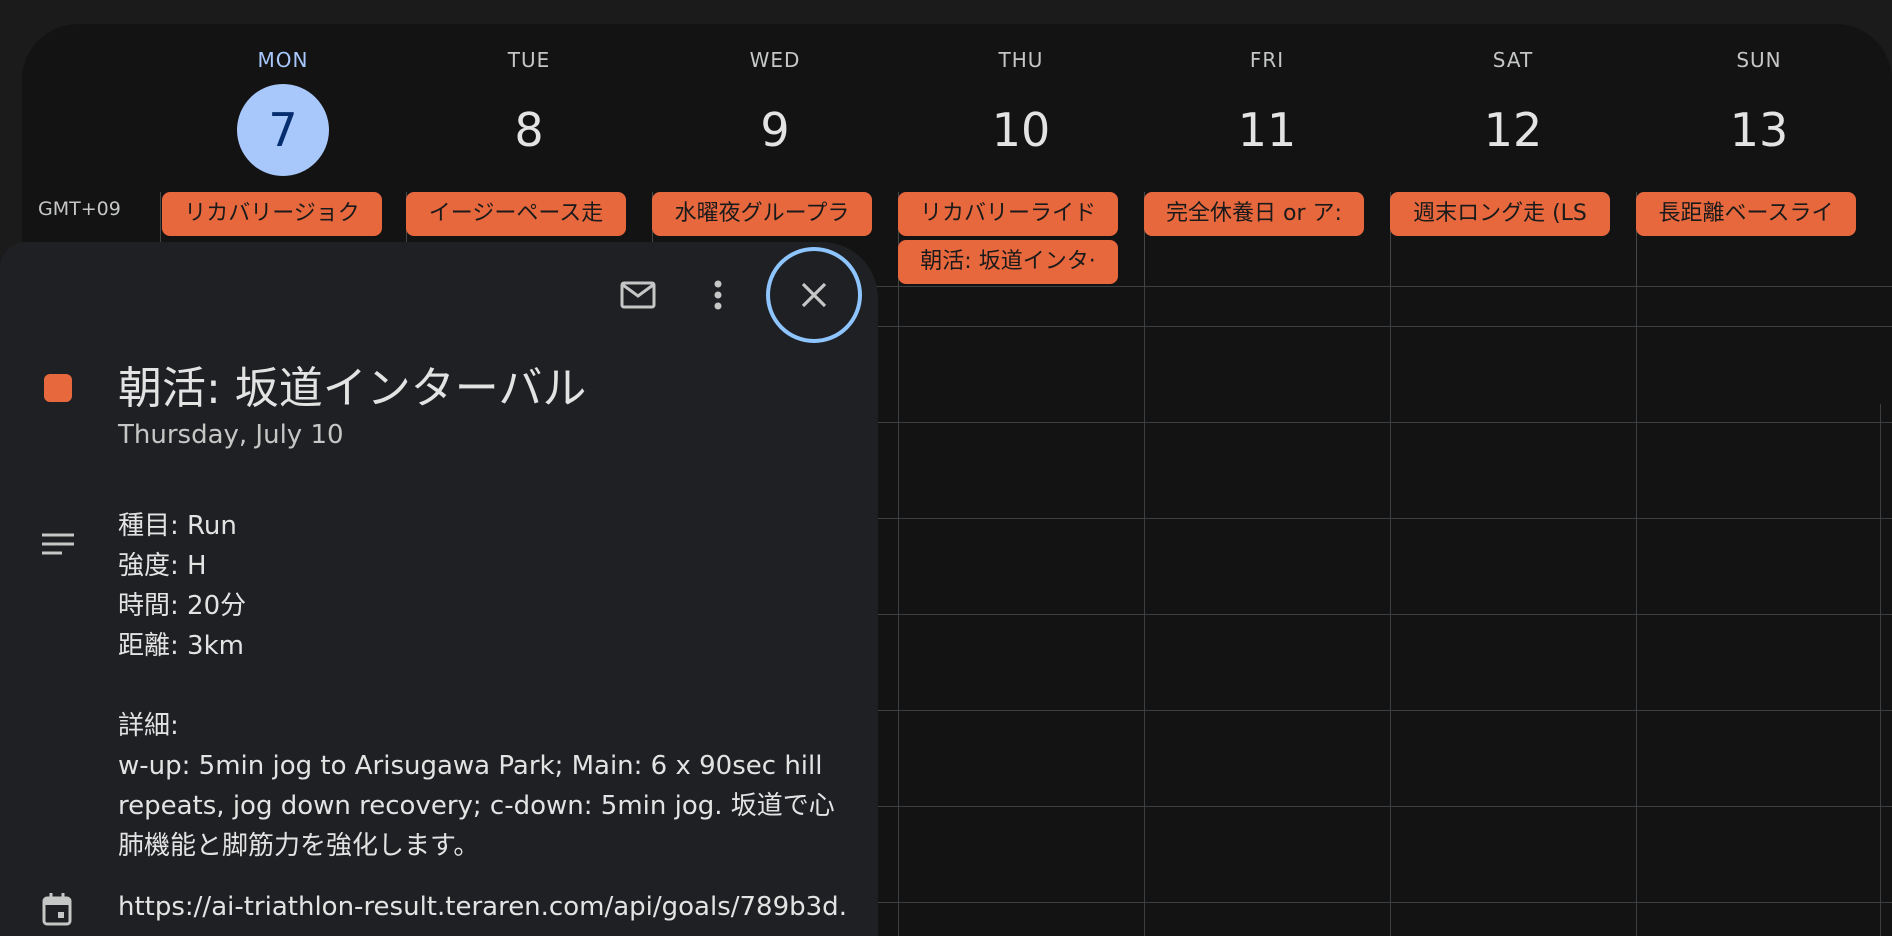  I want to click on day-number: 12, so click(1513, 130).